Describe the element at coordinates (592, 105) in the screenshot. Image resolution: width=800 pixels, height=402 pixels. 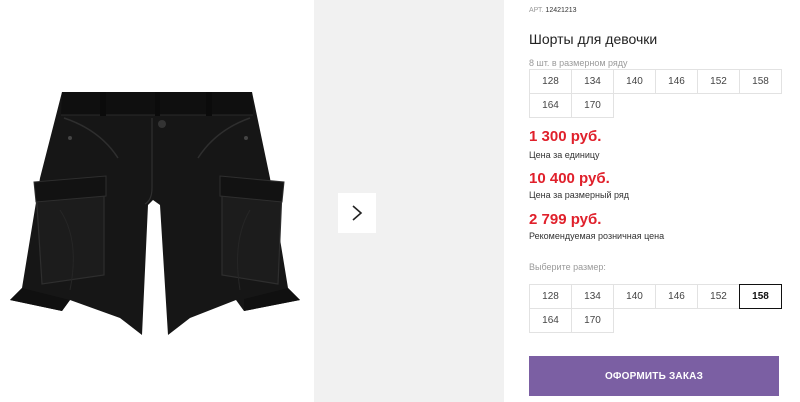
I see `row-size-cell: 170` at that location.